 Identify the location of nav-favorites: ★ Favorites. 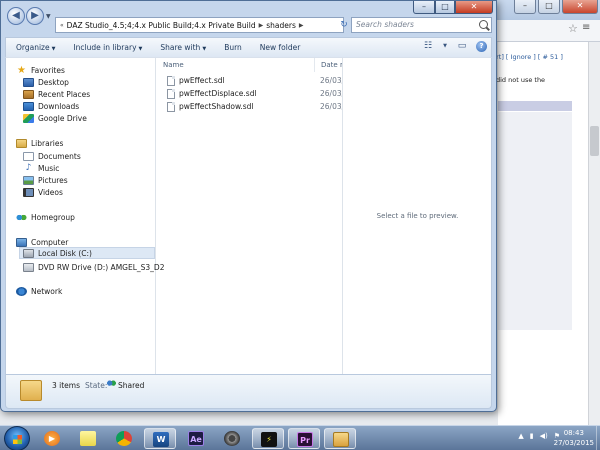
(40, 70).